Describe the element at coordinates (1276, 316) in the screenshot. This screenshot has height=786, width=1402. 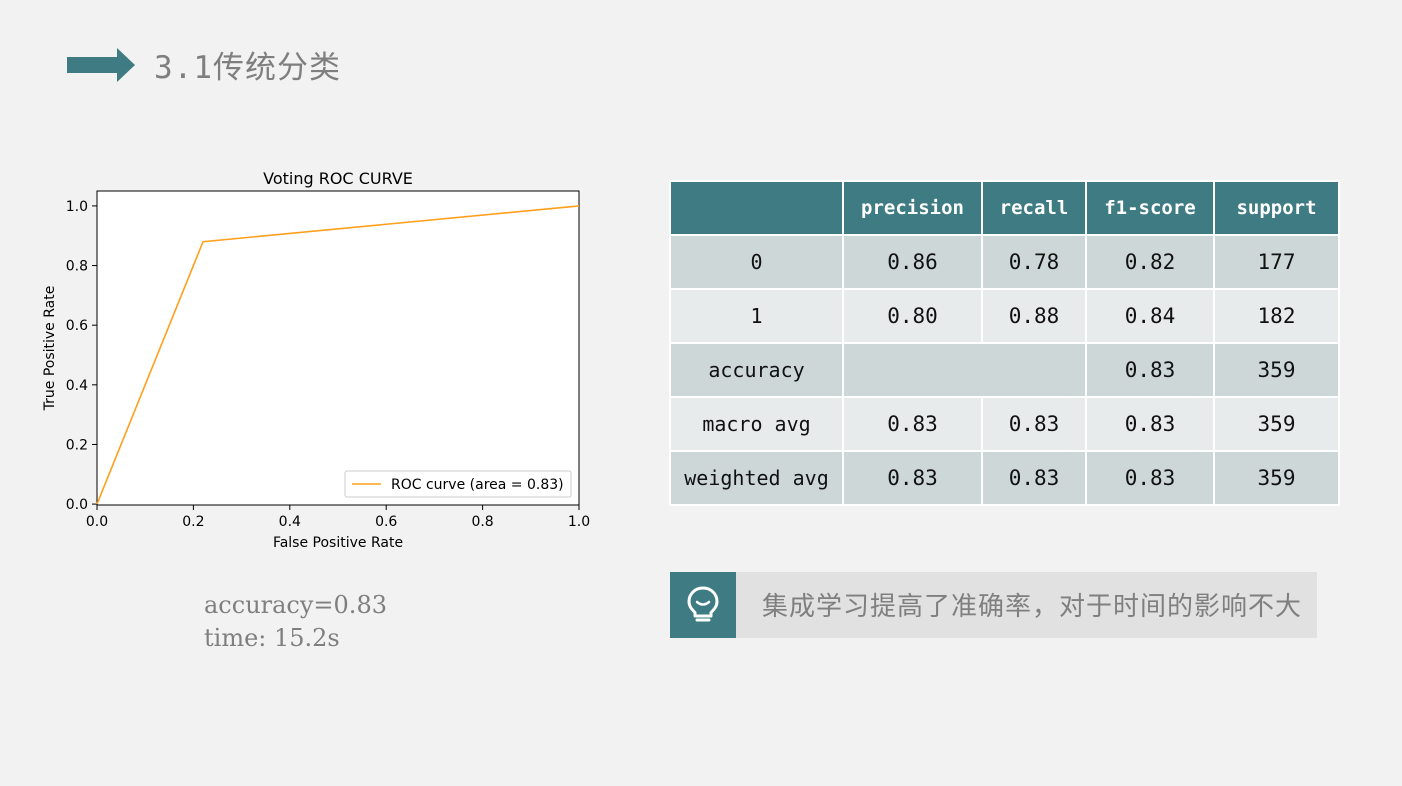
I see `support-cell: 182` at that location.